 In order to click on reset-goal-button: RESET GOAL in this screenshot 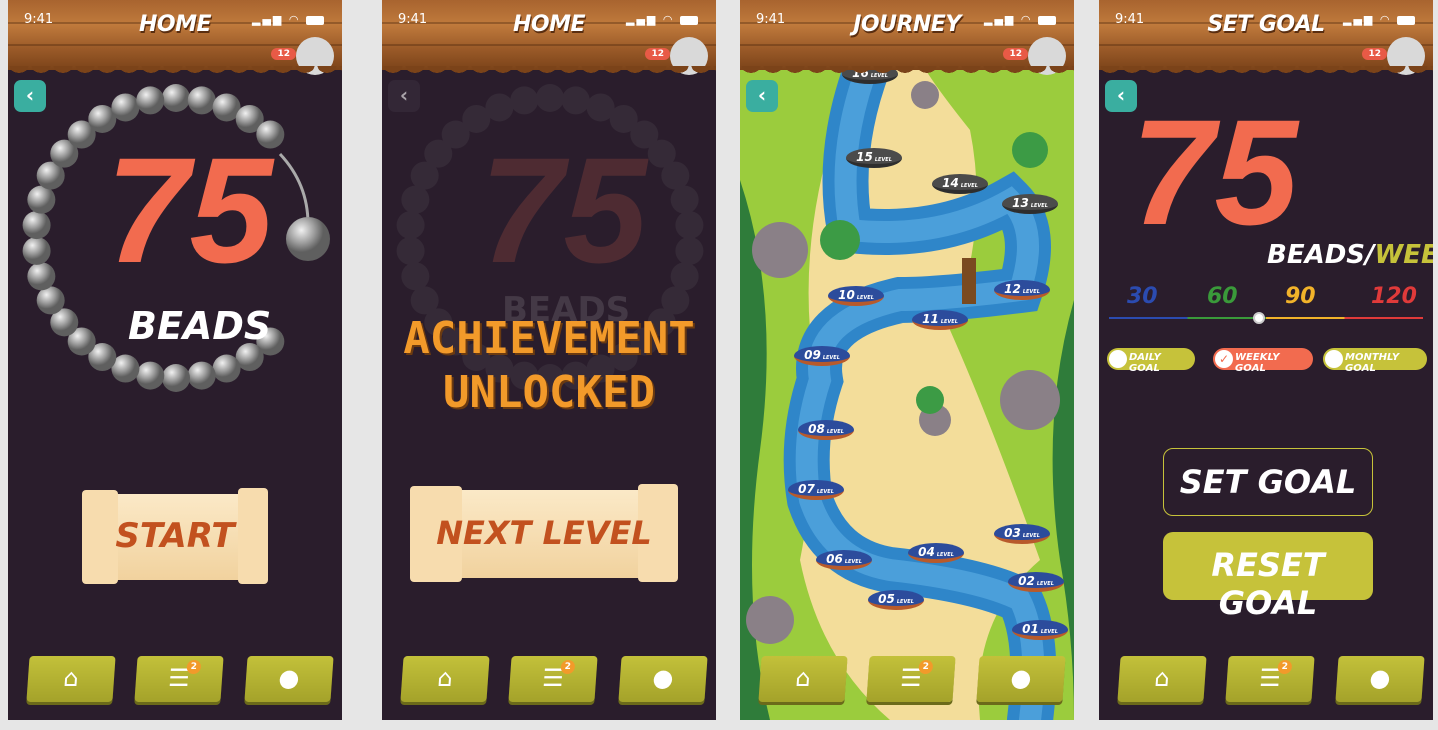, I will do `click(1268, 577)`.